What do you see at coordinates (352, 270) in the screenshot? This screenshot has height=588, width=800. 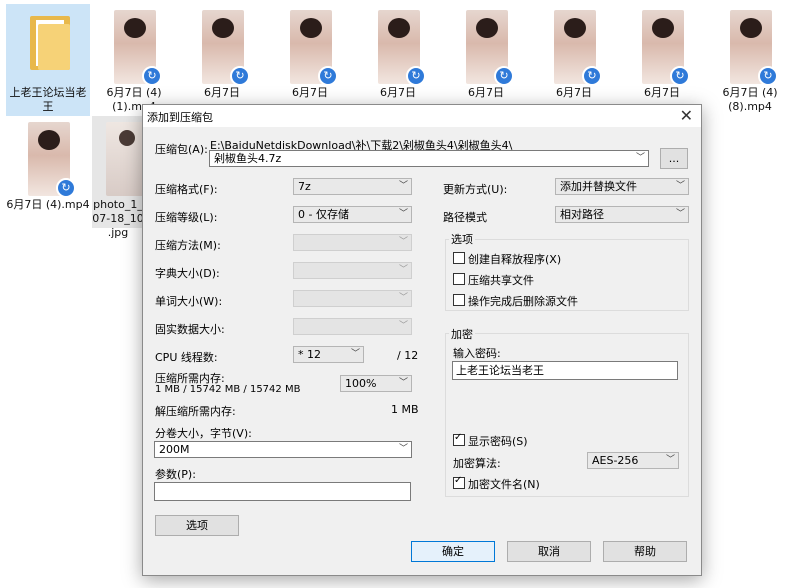 I see `dict-select: ﹀` at bounding box center [352, 270].